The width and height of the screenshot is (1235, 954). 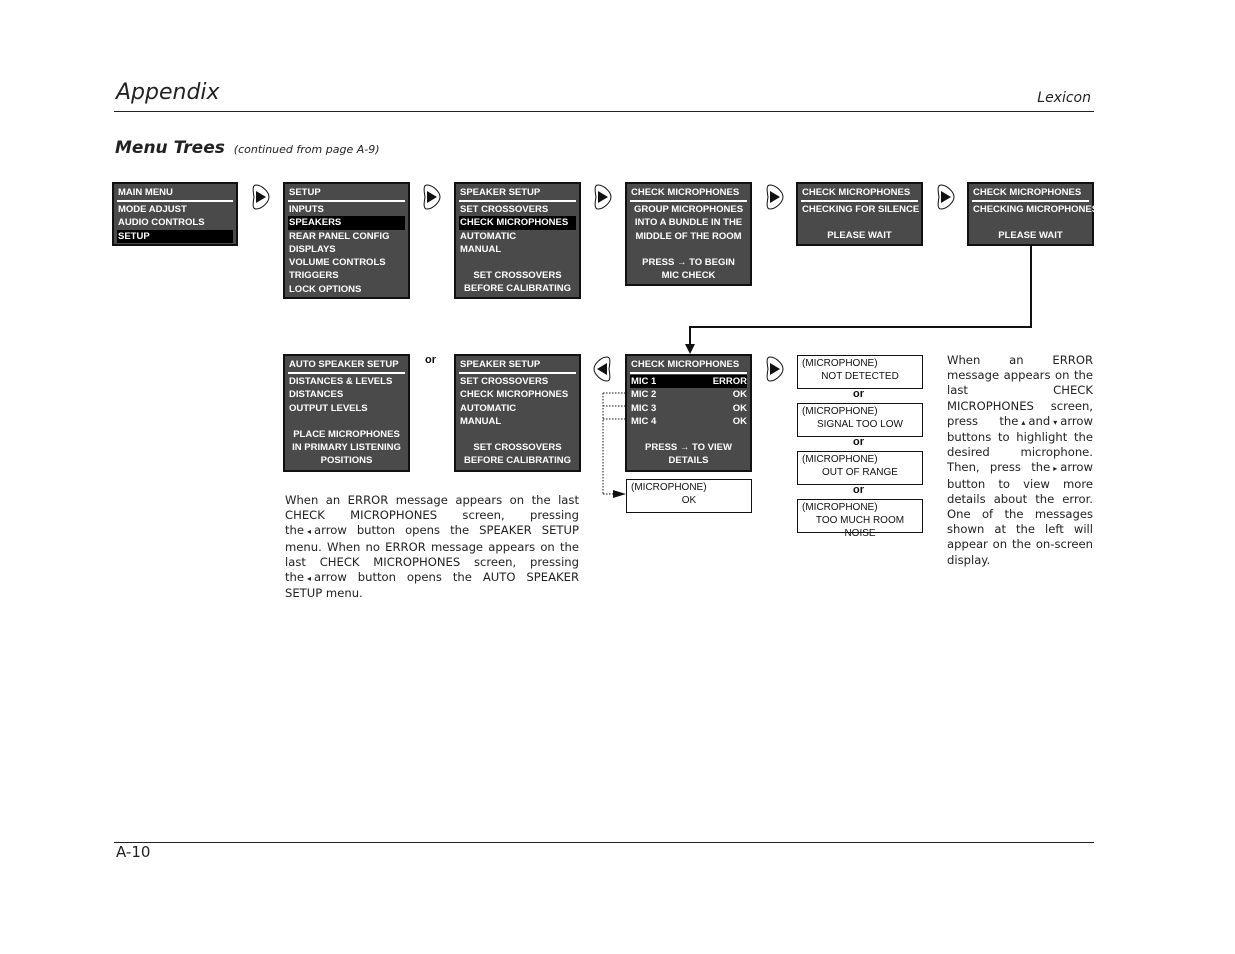 I want to click on message-line2: OUT OF RANGE, so click(x=860, y=472).